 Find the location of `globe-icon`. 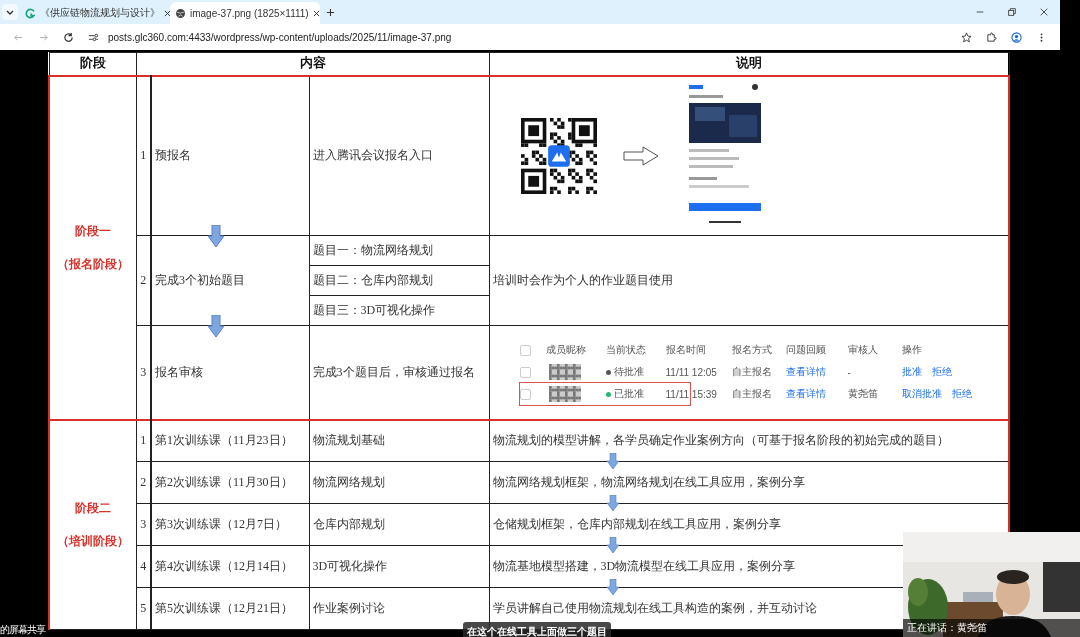

globe-icon is located at coordinates (180, 13).